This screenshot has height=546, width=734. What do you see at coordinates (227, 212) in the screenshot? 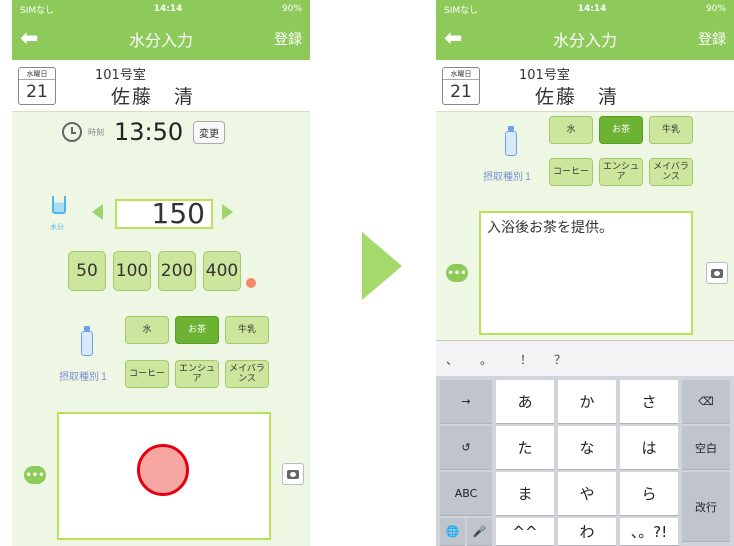
I see `increase-arrow-icon` at bounding box center [227, 212].